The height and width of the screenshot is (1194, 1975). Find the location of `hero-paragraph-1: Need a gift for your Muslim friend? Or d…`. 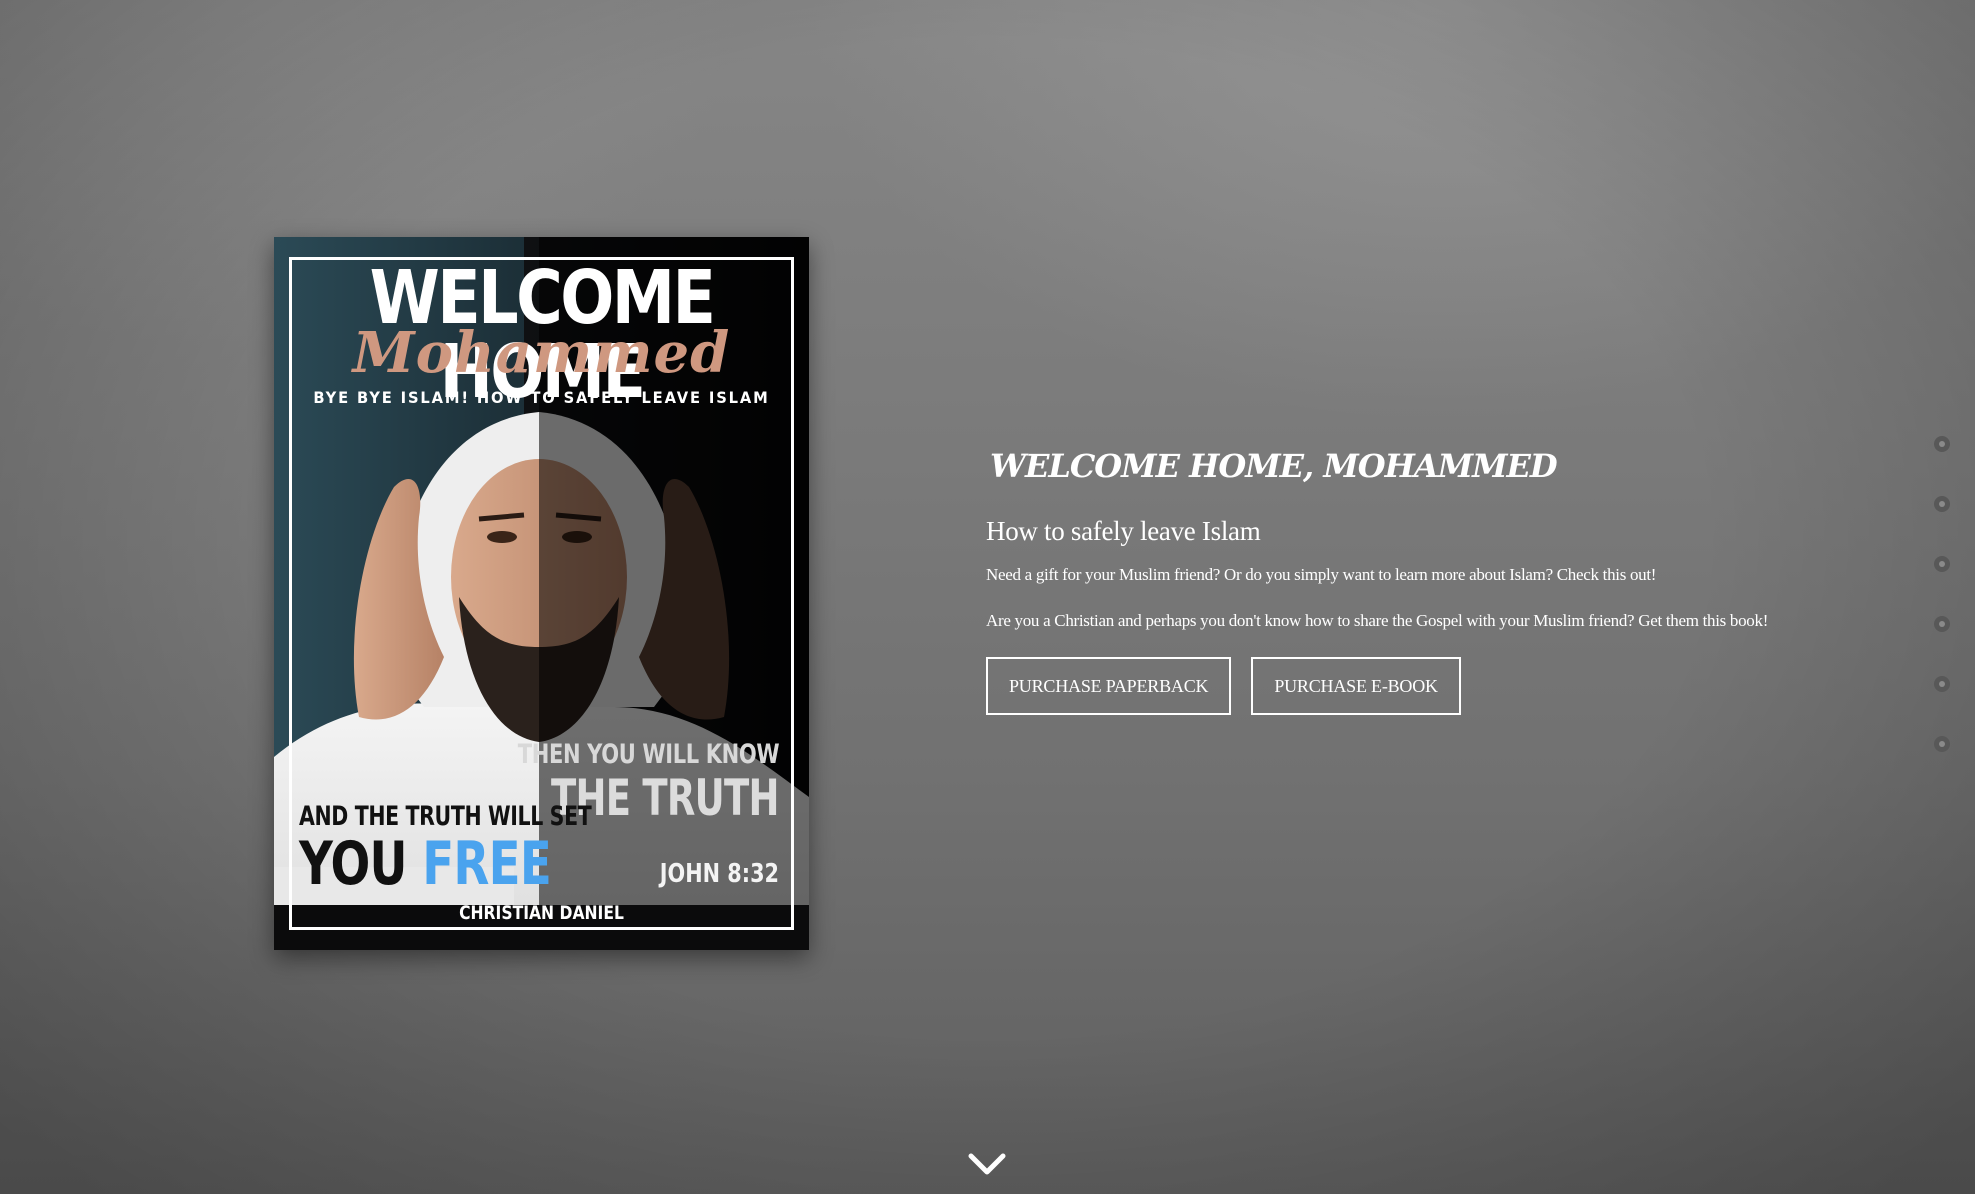

hero-paragraph-1: Need a gift for your Muslim friend? Or d… is located at coordinates (1321, 574).